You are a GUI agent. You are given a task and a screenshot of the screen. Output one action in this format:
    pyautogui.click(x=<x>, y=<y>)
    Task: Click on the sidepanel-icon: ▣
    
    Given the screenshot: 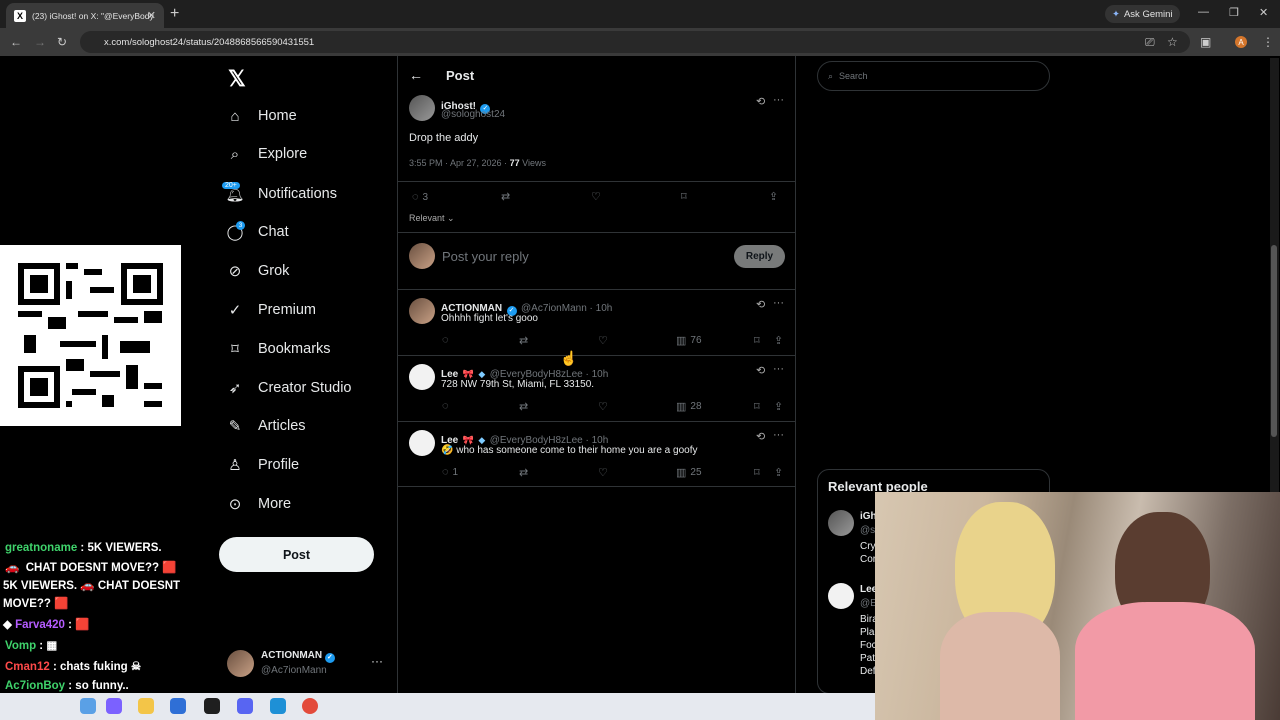 What is the action you would take?
    pyautogui.click(x=1205, y=42)
    